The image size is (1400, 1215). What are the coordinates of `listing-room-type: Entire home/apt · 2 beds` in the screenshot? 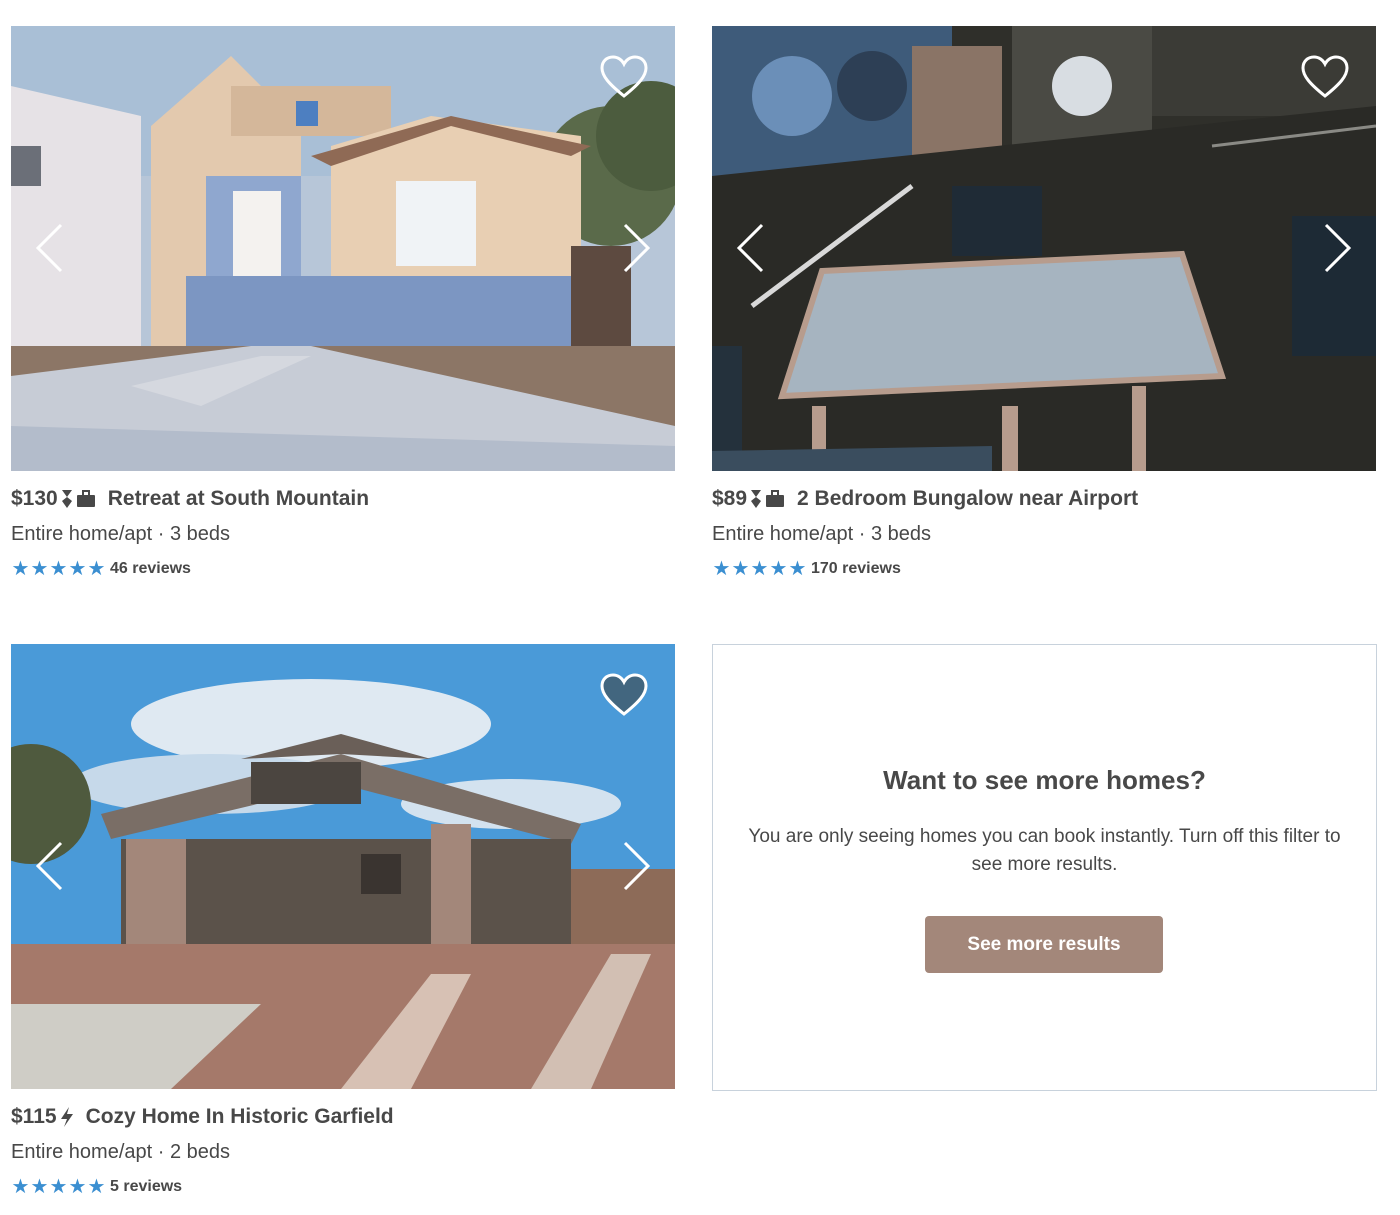 It's located at (121, 1152).